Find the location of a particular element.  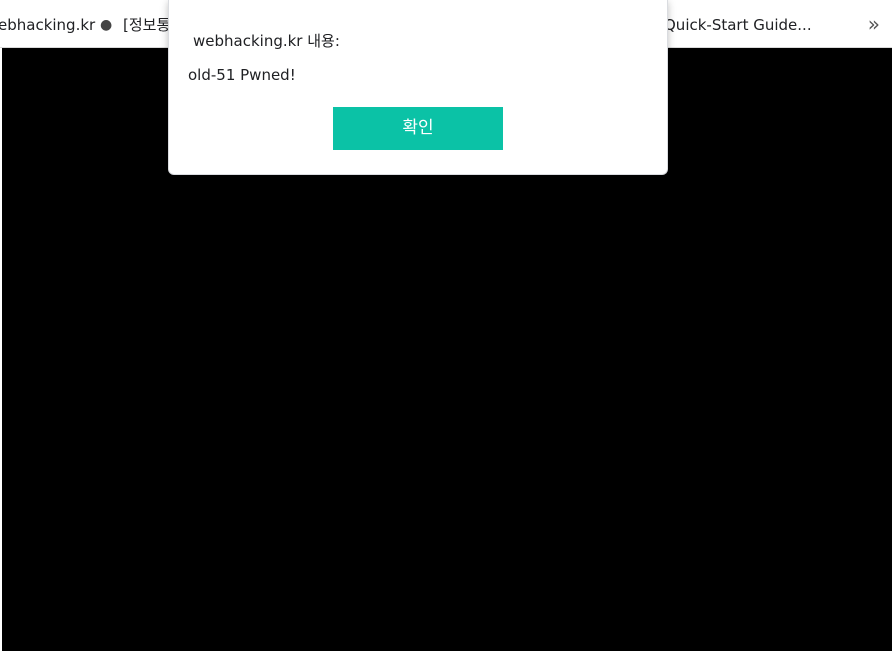

ok-button: 확인 is located at coordinates (418, 128).